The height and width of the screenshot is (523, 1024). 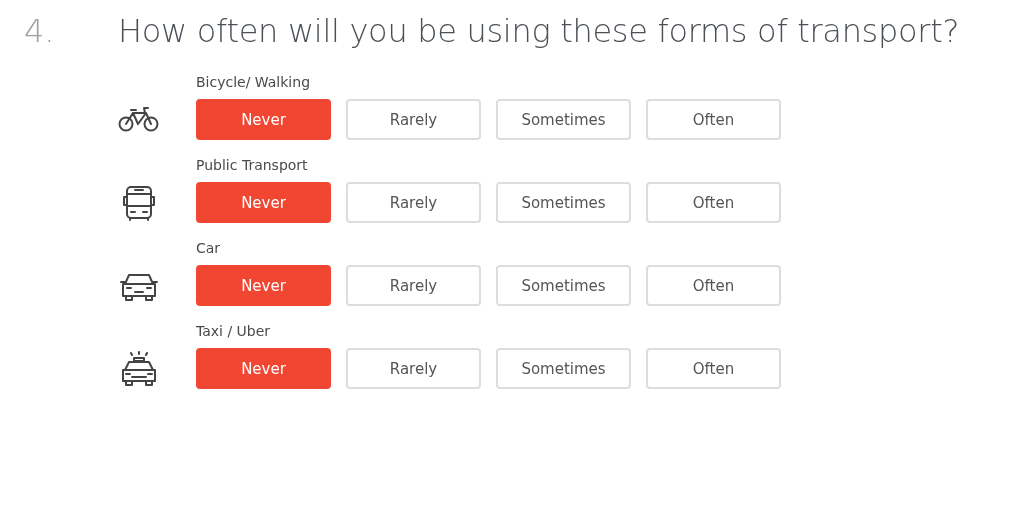 What do you see at coordinates (40, 31) in the screenshot?
I see `question-number: 4.` at bounding box center [40, 31].